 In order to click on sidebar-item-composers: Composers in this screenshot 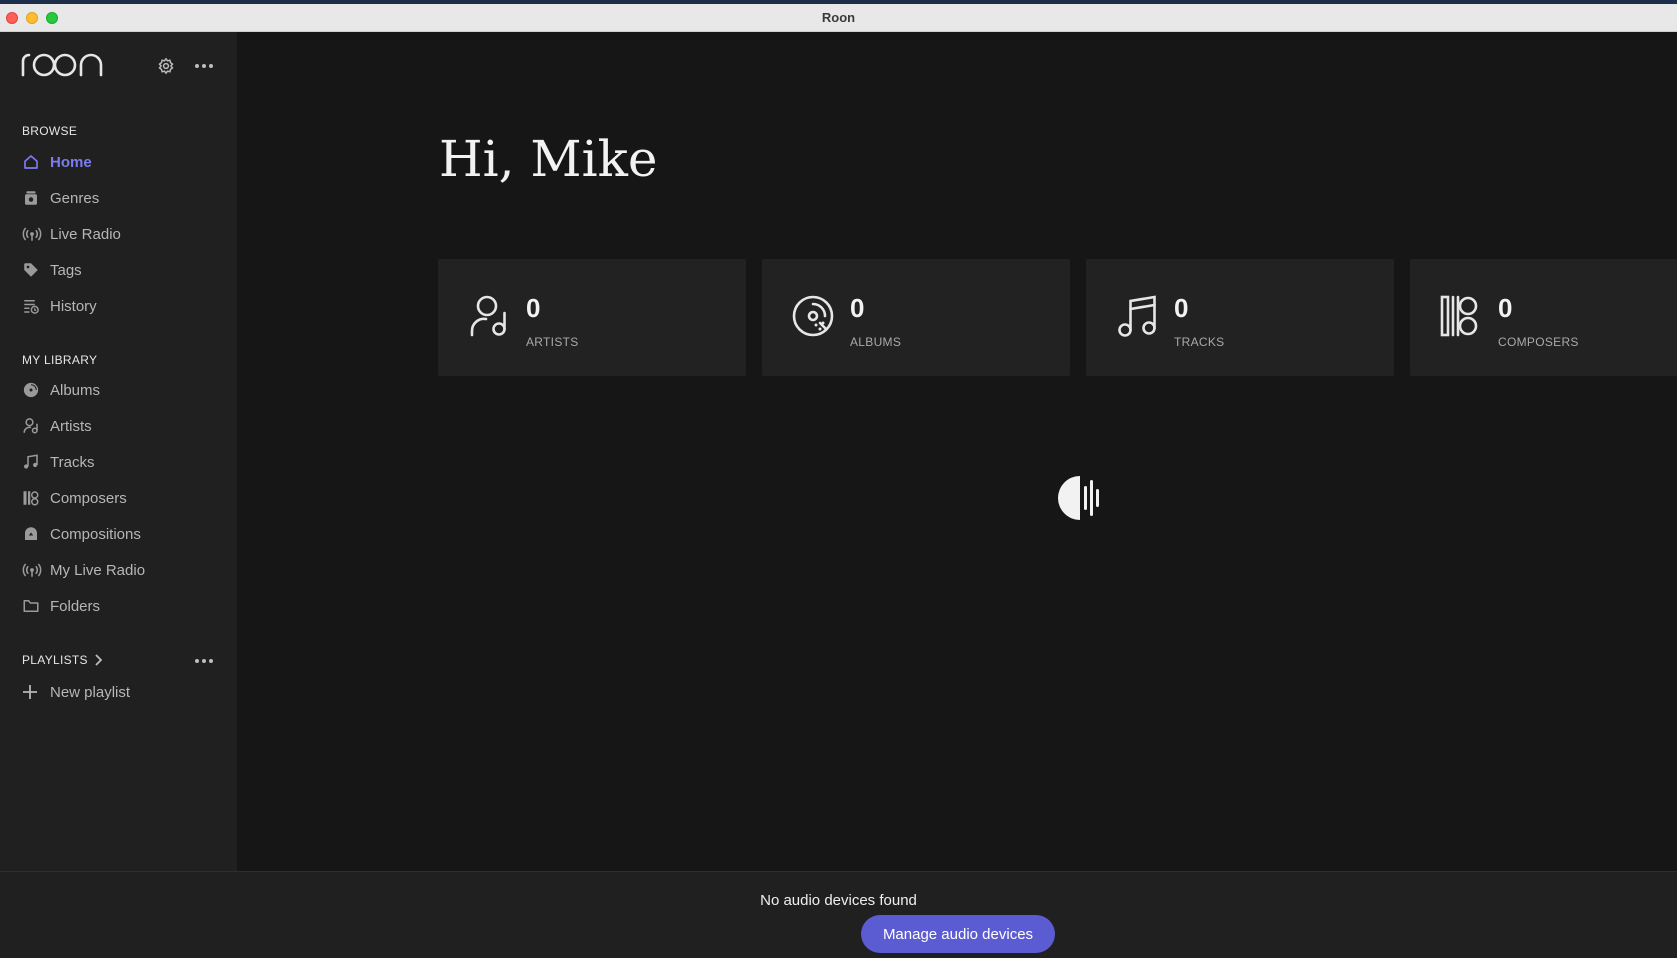, I will do `click(122, 498)`.